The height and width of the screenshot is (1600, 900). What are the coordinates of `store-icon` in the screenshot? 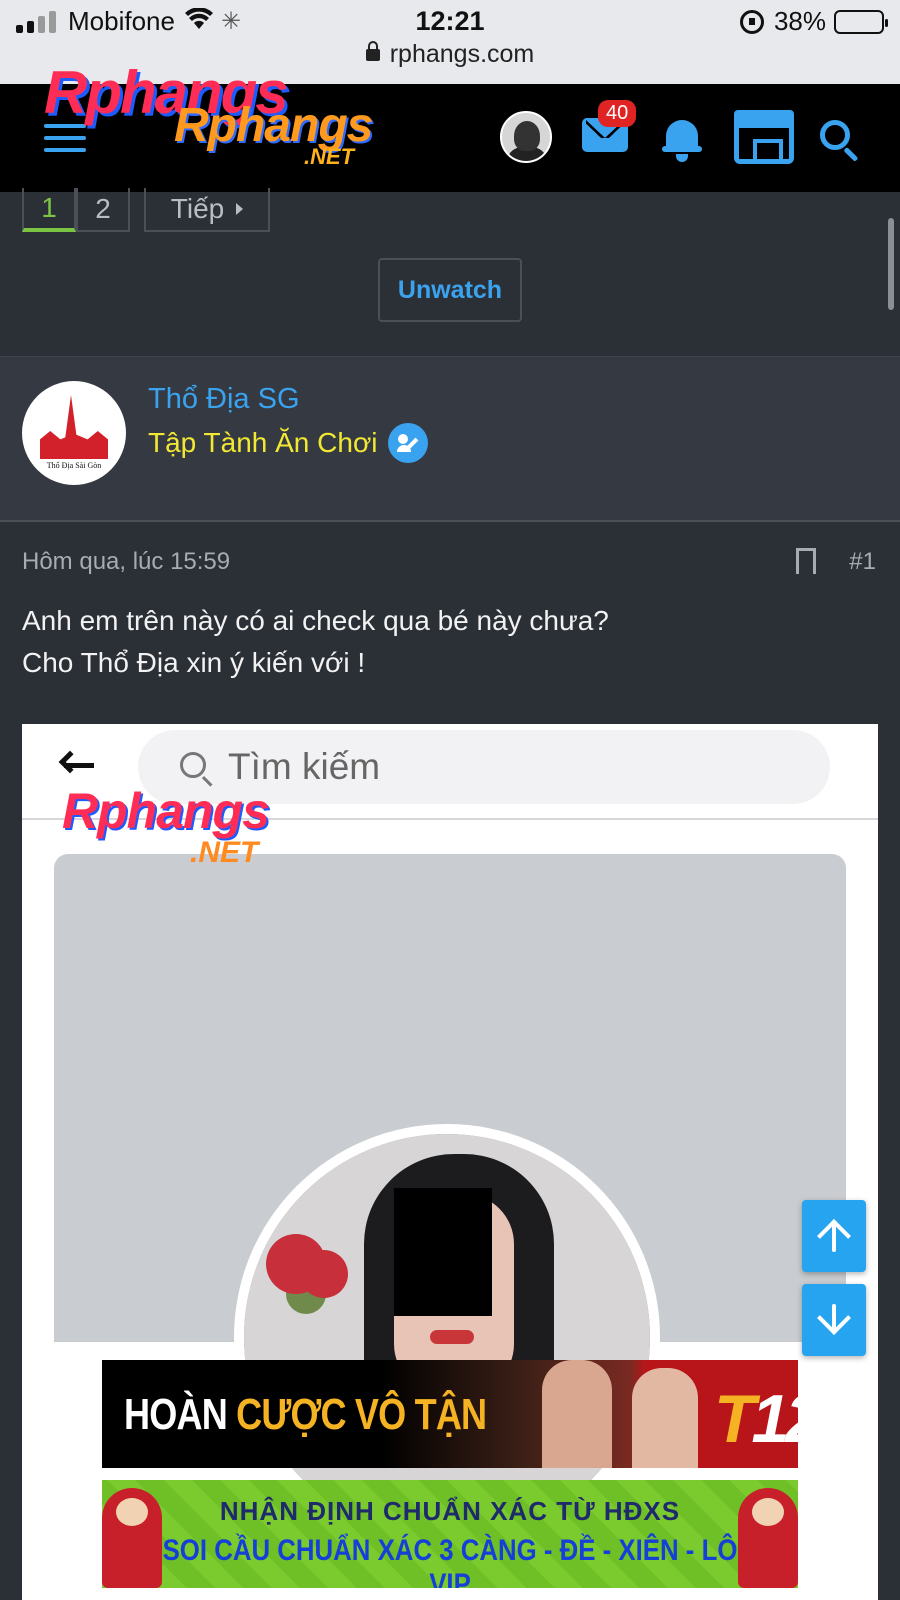 It's located at (764, 137).